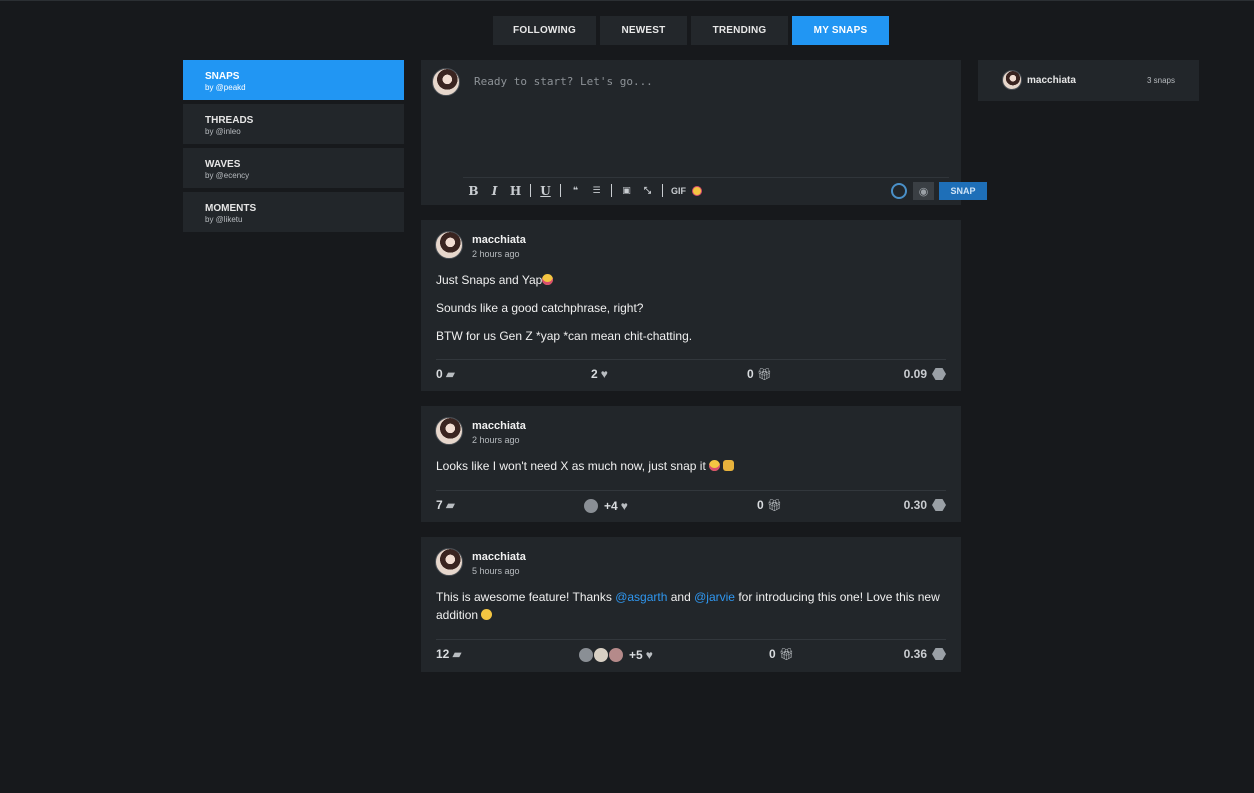 The width and height of the screenshot is (1254, 793). What do you see at coordinates (678, 191) in the screenshot?
I see `gif-icon: GIF` at bounding box center [678, 191].